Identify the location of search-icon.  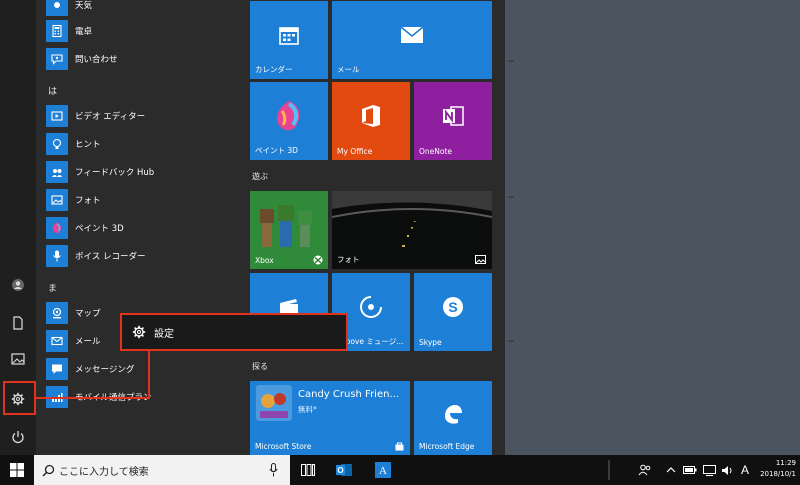
(48, 470).